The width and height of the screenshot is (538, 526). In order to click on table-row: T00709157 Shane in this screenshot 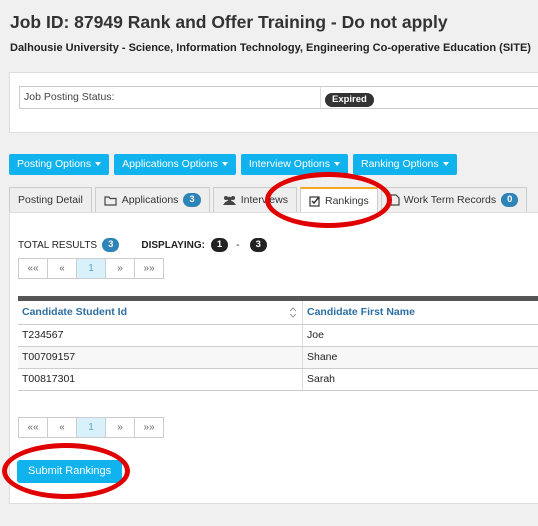, I will do `click(278, 358)`.